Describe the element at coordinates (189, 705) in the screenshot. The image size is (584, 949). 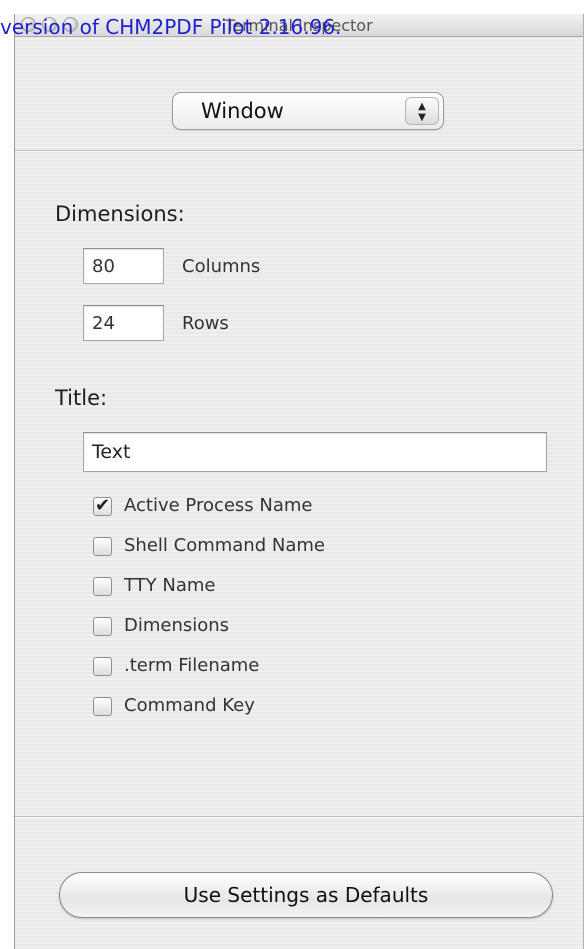
I see `checkbox-label: Command Key` at that location.